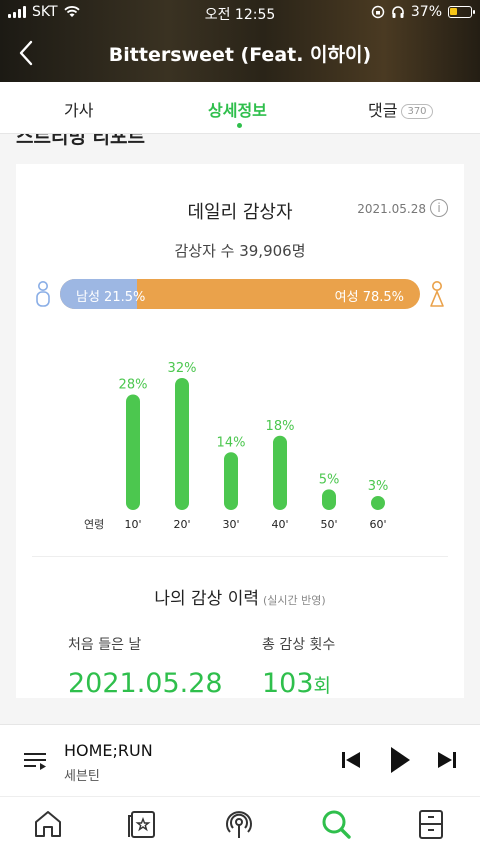 Image resolution: width=480 pixels, height=853 pixels. Describe the element at coordinates (231, 442) in the screenshot. I see `age-value-label-2: 14%` at that location.